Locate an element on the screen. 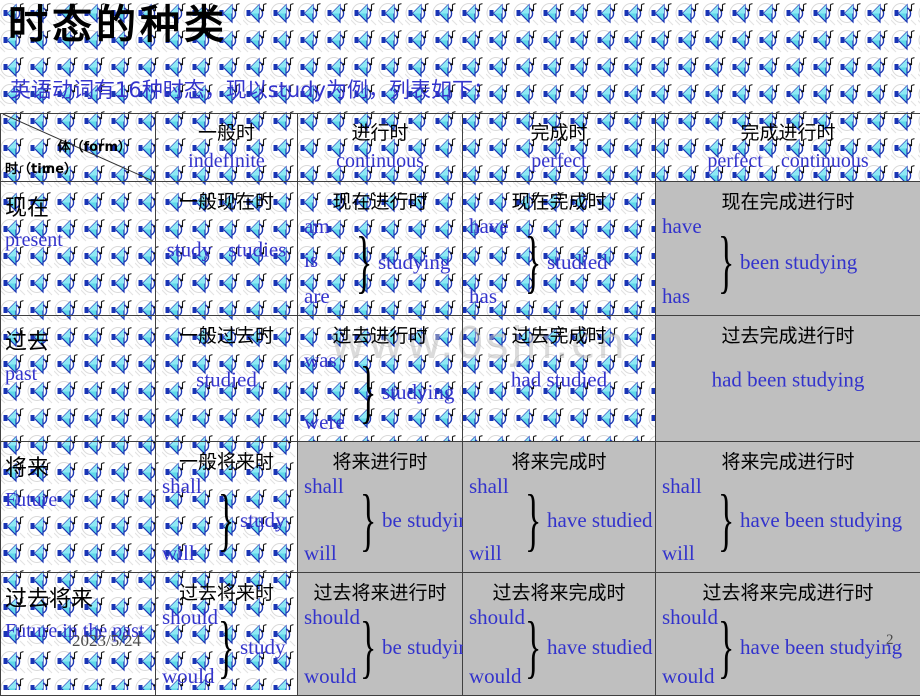  cell-head-r2-c3: 将来完成进行时 is located at coordinates (788, 460).